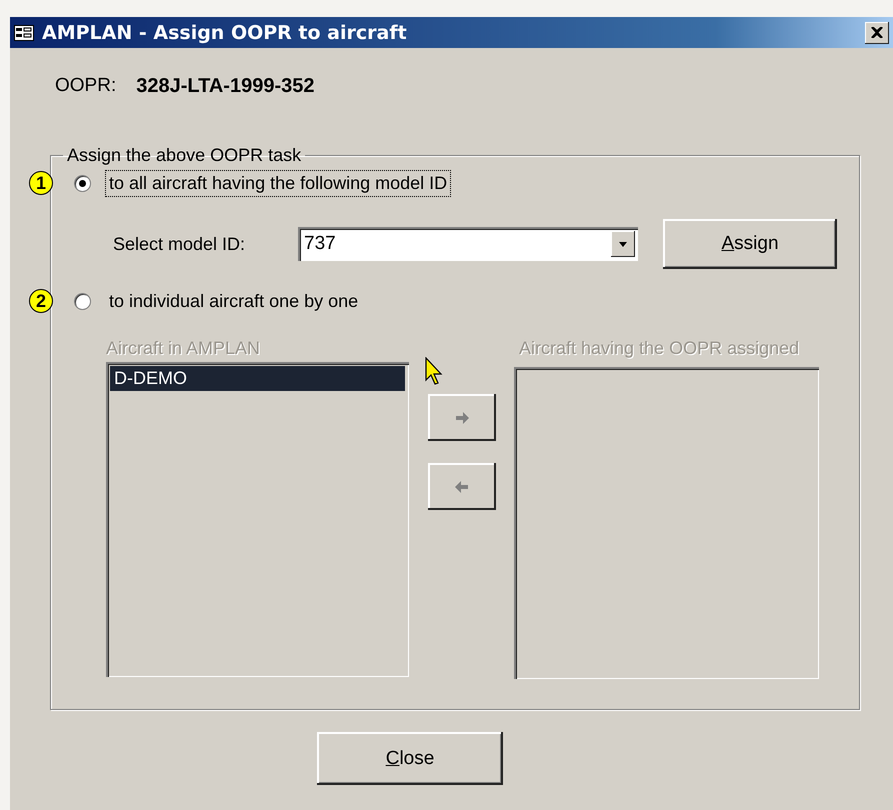 The height and width of the screenshot is (810, 893). What do you see at coordinates (623, 244) in the screenshot?
I see `dropdown-arrow-icon` at bounding box center [623, 244].